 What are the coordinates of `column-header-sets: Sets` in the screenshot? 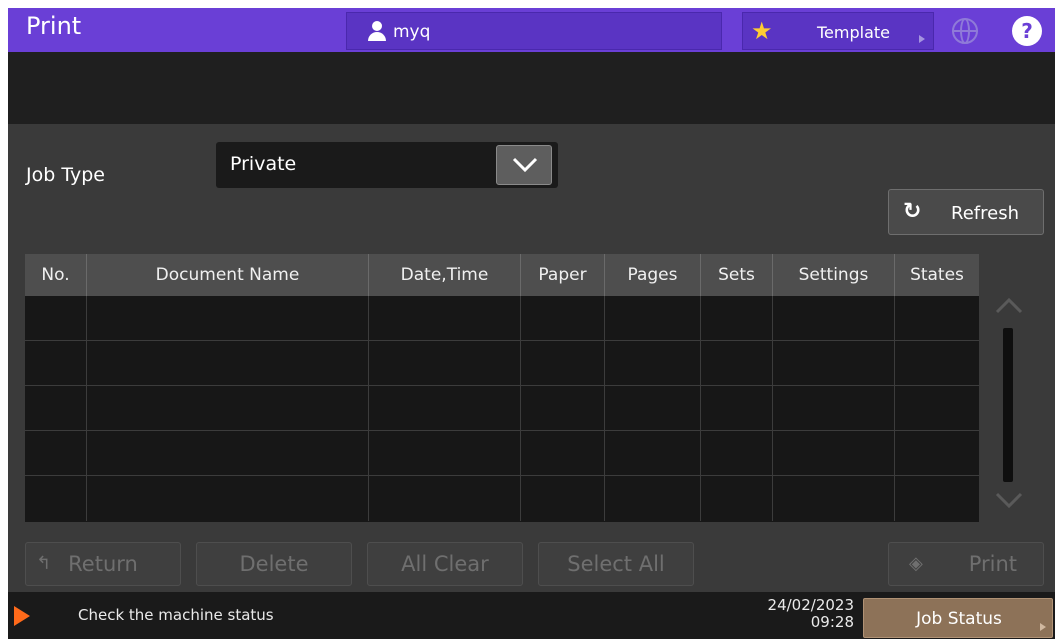 It's located at (737, 275).